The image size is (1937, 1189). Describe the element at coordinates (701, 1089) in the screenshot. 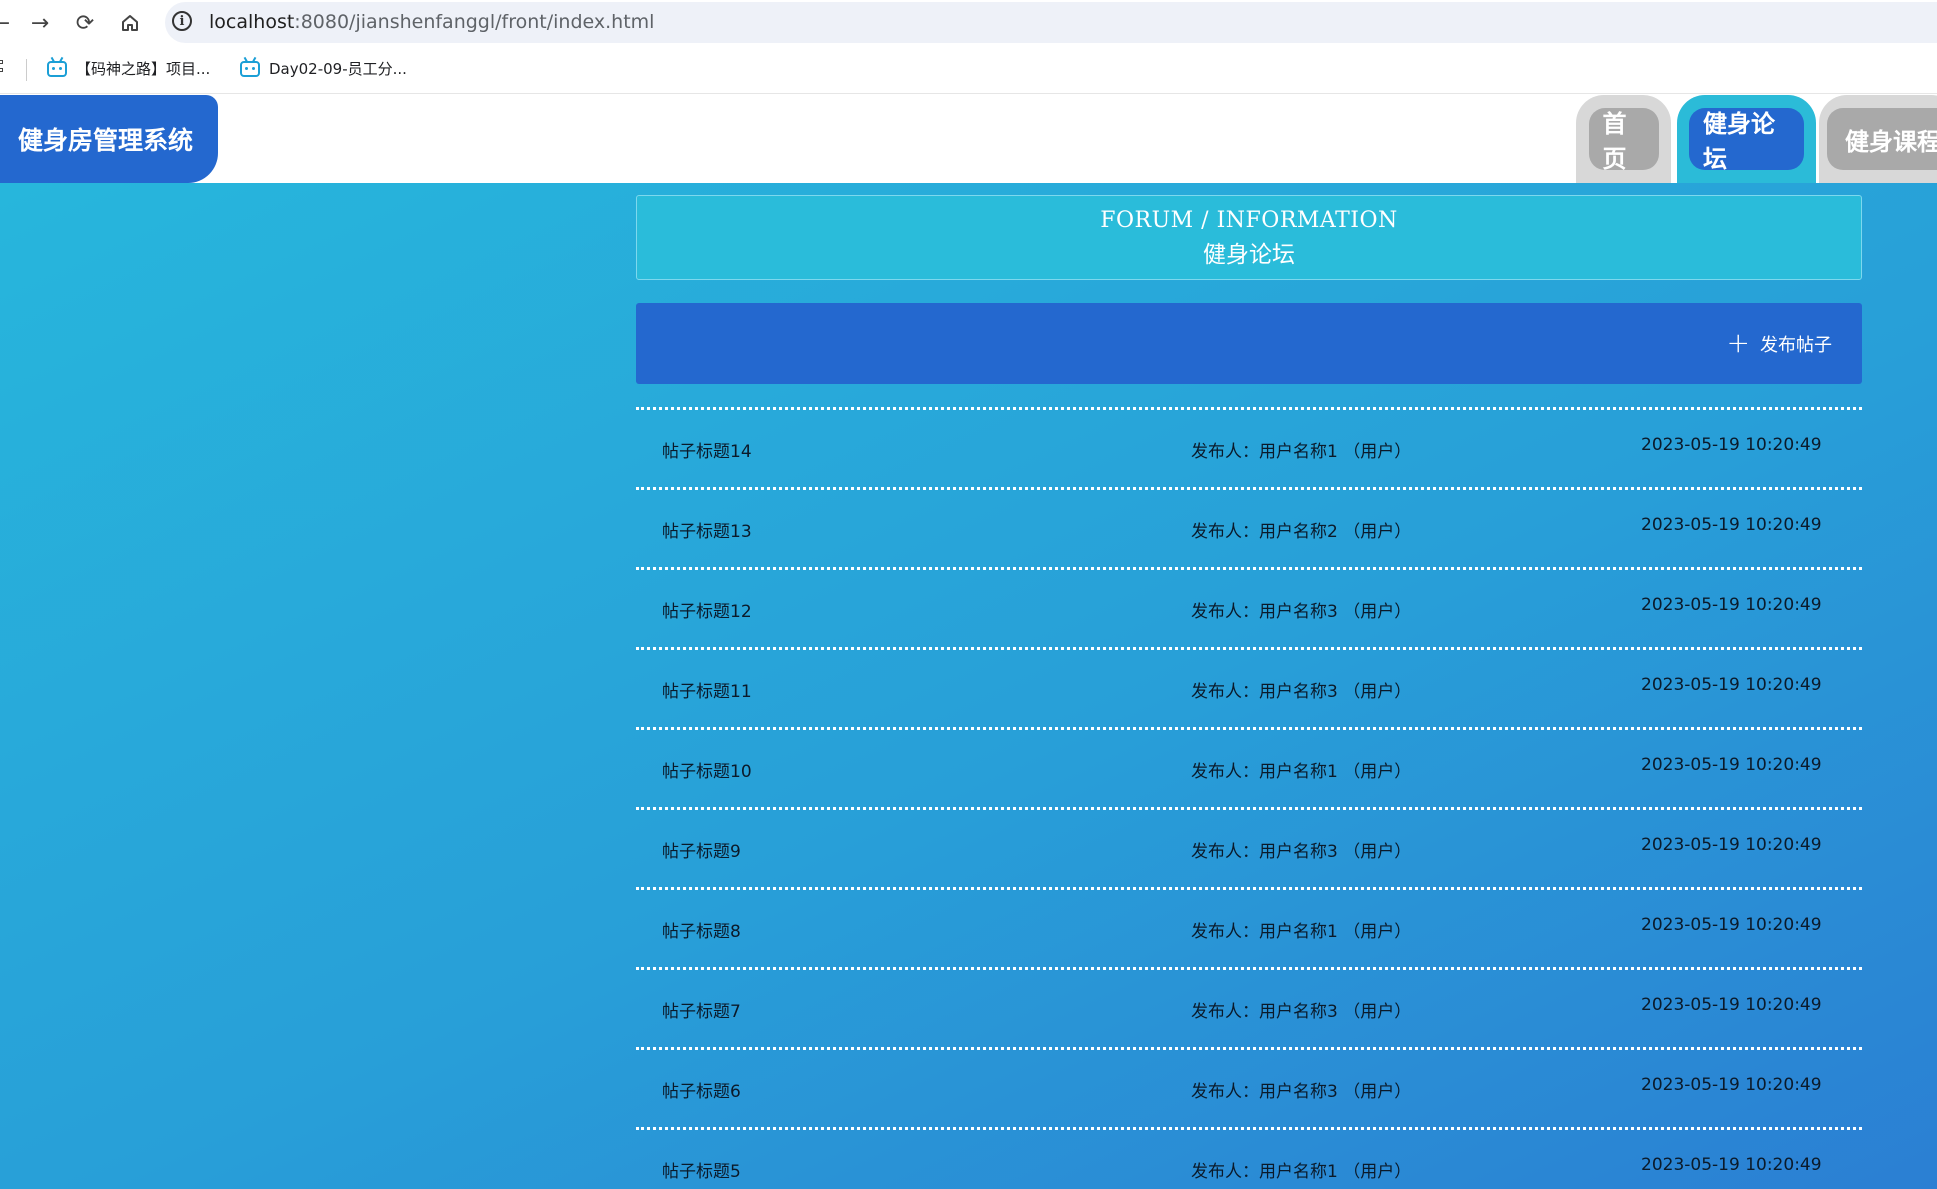

I see `post-title: 帖子标题6` at that location.